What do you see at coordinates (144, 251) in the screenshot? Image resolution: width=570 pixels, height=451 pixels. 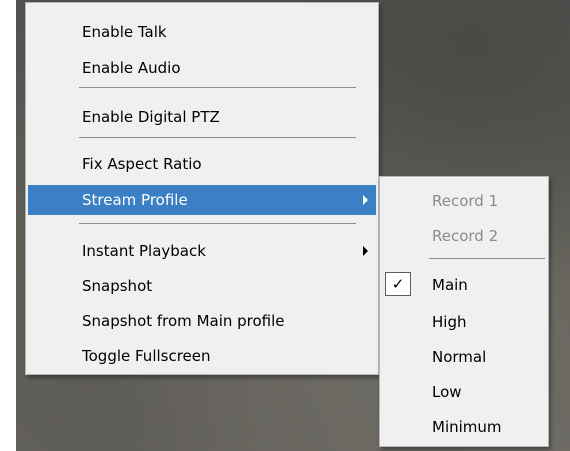 I see `menu-item-label: Instant Playback` at bounding box center [144, 251].